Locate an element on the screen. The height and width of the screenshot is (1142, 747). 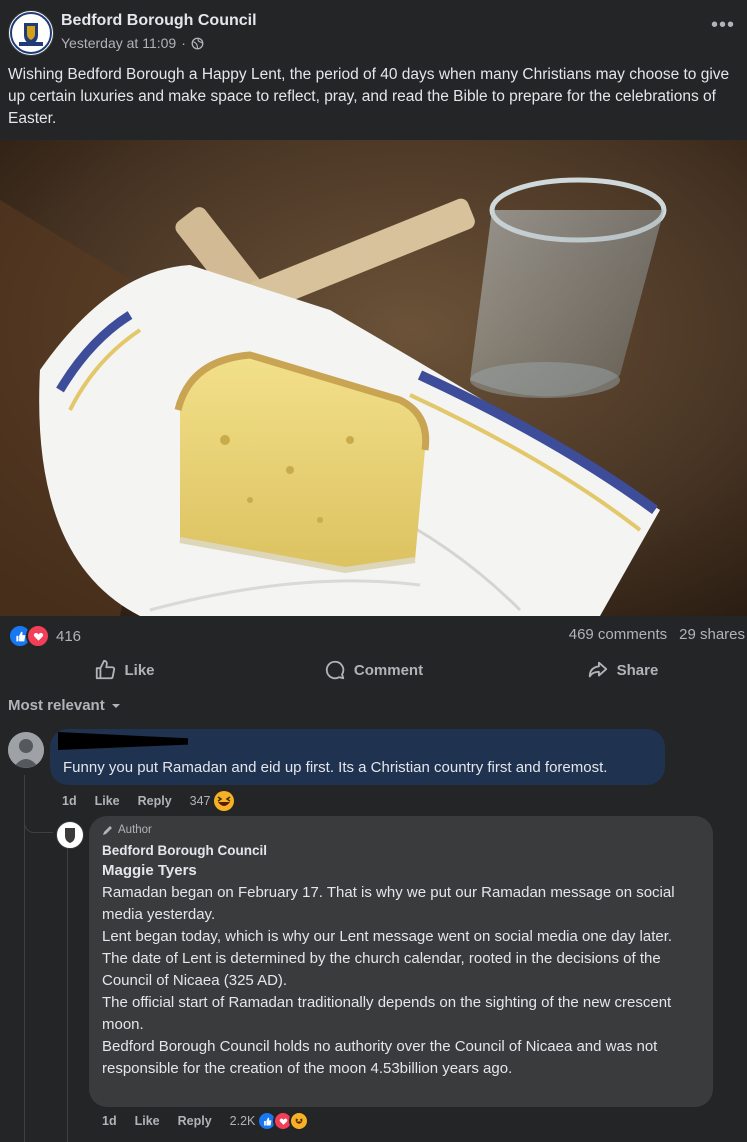
thread-connector is located at coordinates (38, 825).